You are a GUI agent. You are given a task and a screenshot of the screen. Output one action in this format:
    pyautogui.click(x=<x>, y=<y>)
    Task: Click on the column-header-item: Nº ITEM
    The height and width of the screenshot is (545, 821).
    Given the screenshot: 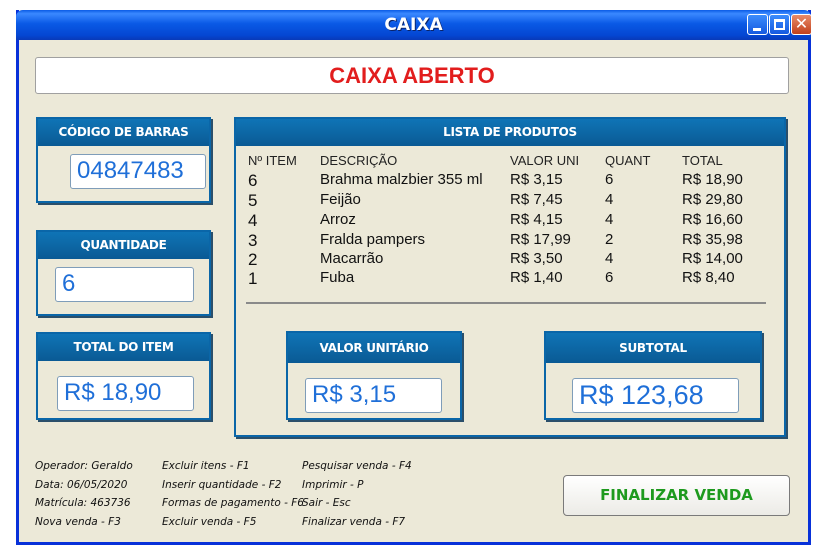 What is the action you would take?
    pyautogui.click(x=272, y=160)
    